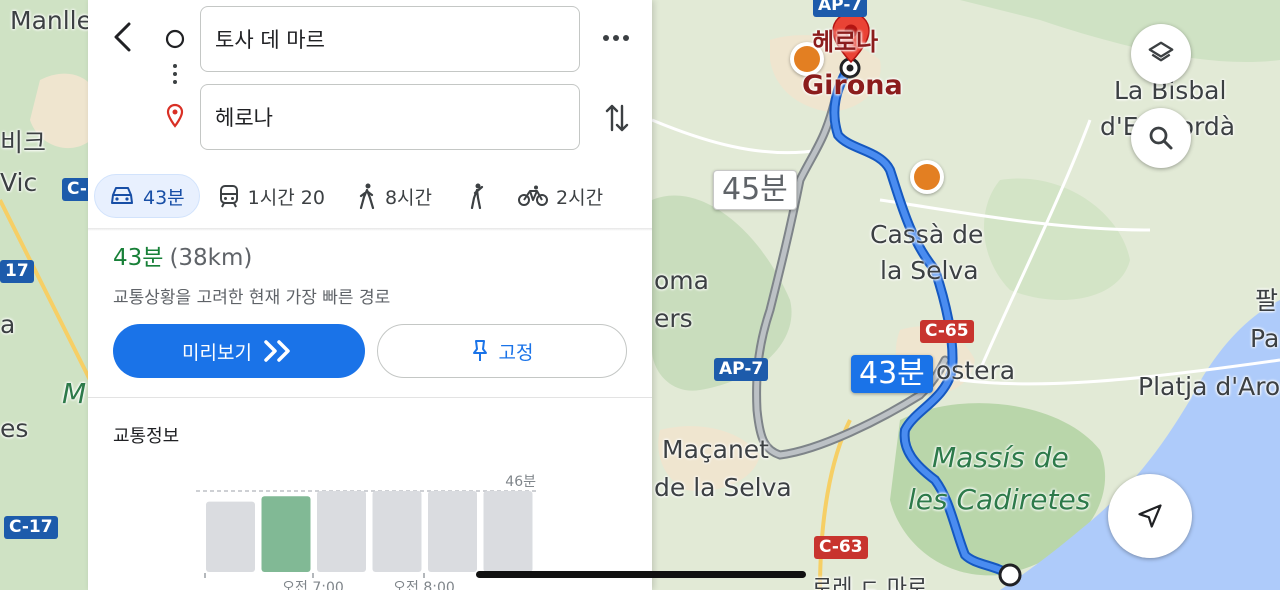  I want to click on back-button, so click(122, 37).